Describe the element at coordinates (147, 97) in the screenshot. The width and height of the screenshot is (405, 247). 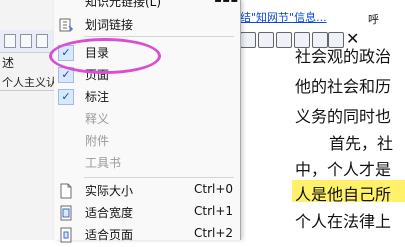
I see `menu-item-annotation: ✓ 标注` at that location.